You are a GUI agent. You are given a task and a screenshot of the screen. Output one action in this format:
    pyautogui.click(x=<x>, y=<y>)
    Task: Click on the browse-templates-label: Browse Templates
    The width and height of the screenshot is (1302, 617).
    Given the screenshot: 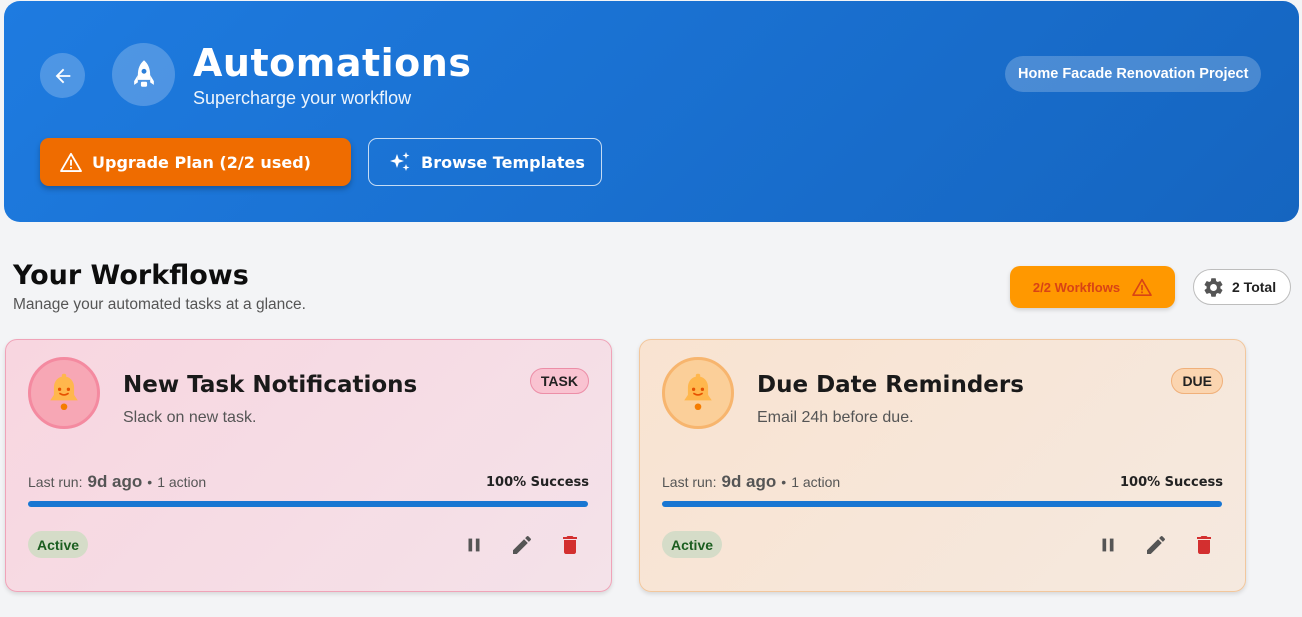 What is the action you would take?
    pyautogui.click(x=503, y=162)
    